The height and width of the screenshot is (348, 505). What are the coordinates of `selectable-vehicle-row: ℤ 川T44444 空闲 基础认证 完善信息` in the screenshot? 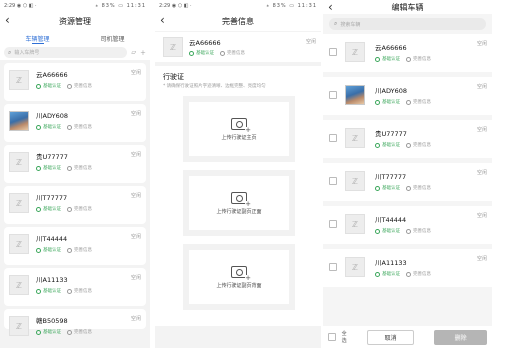 It's located at (407, 225).